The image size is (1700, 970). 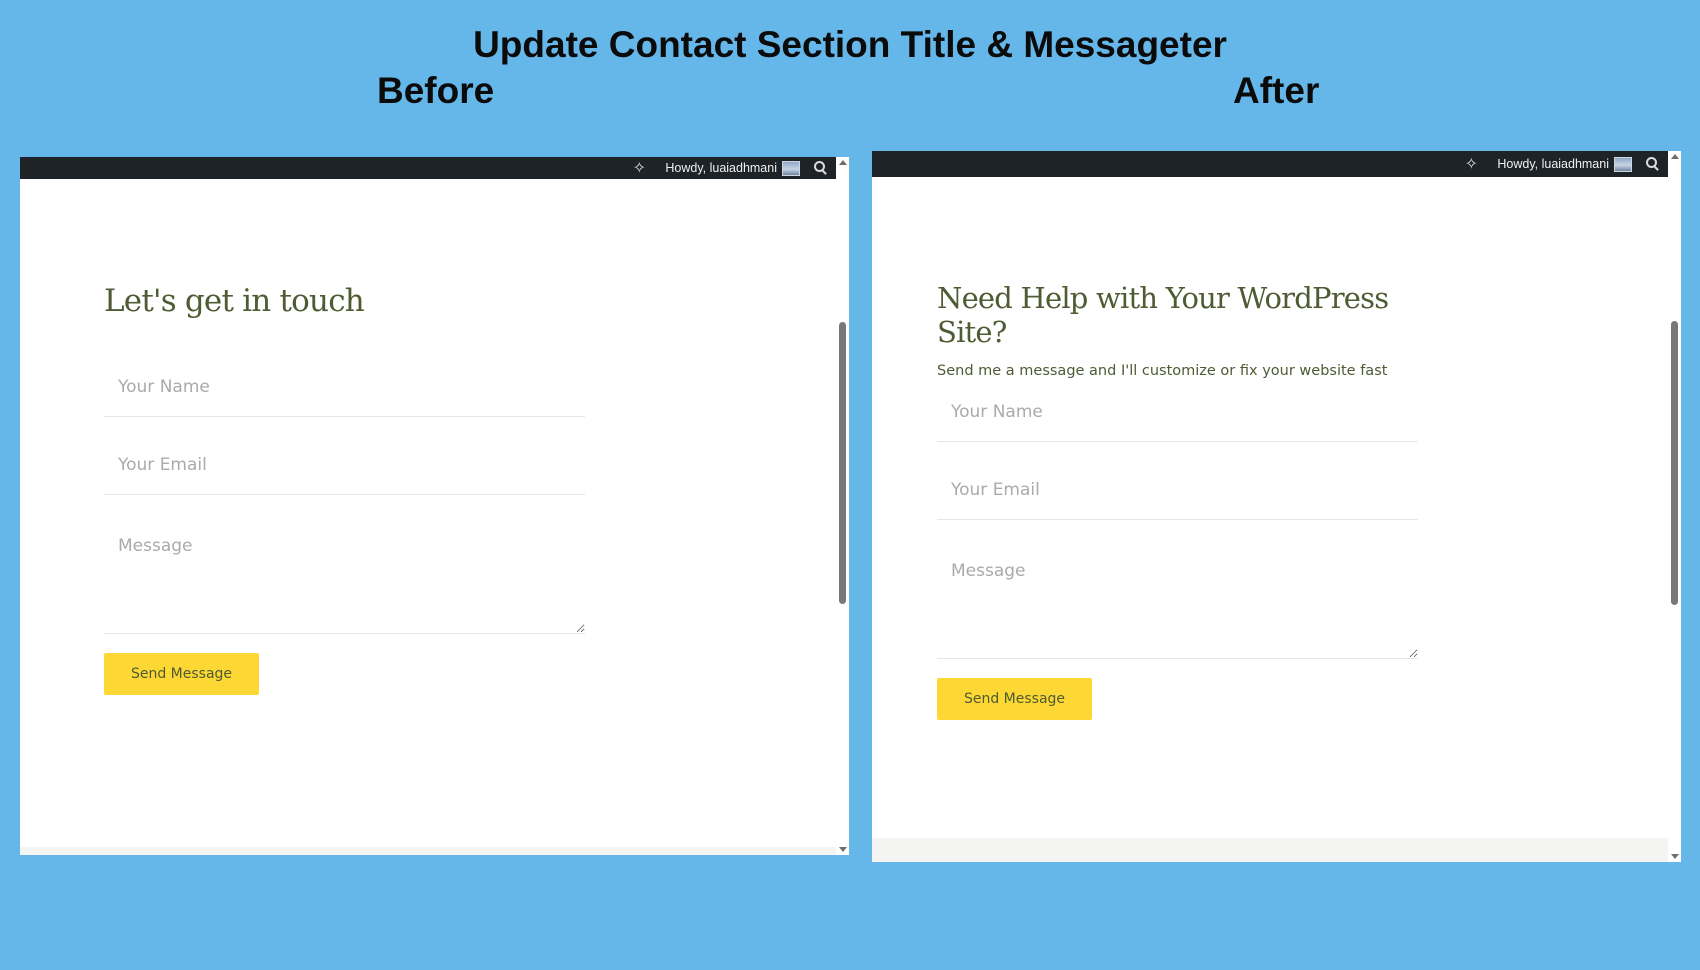 I want to click on contact-section: Let's get in touch Send Message, so click(x=344, y=489).